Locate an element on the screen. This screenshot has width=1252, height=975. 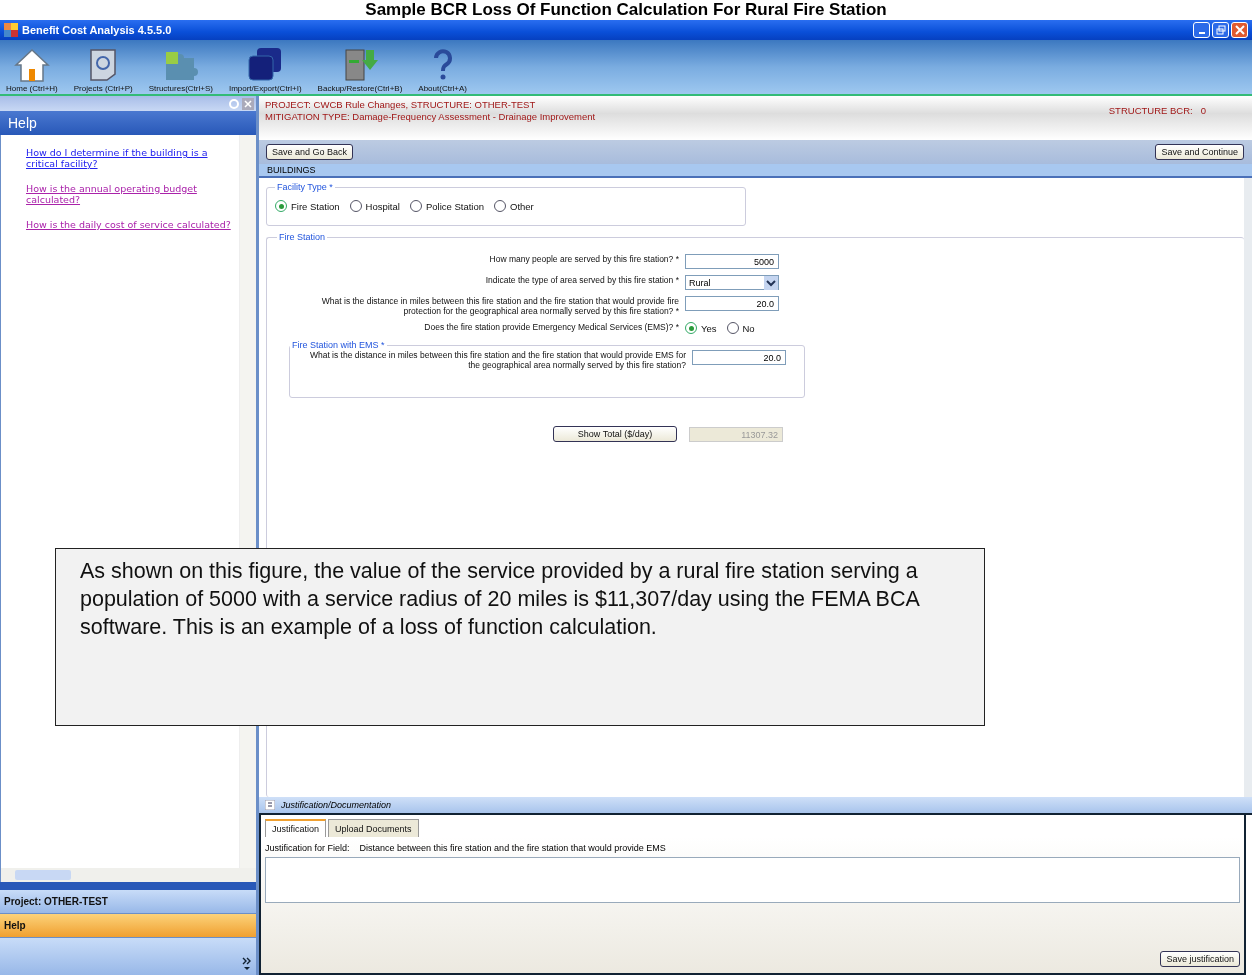
show-total-button: Show Total ($/day) is located at coordinates (615, 434).